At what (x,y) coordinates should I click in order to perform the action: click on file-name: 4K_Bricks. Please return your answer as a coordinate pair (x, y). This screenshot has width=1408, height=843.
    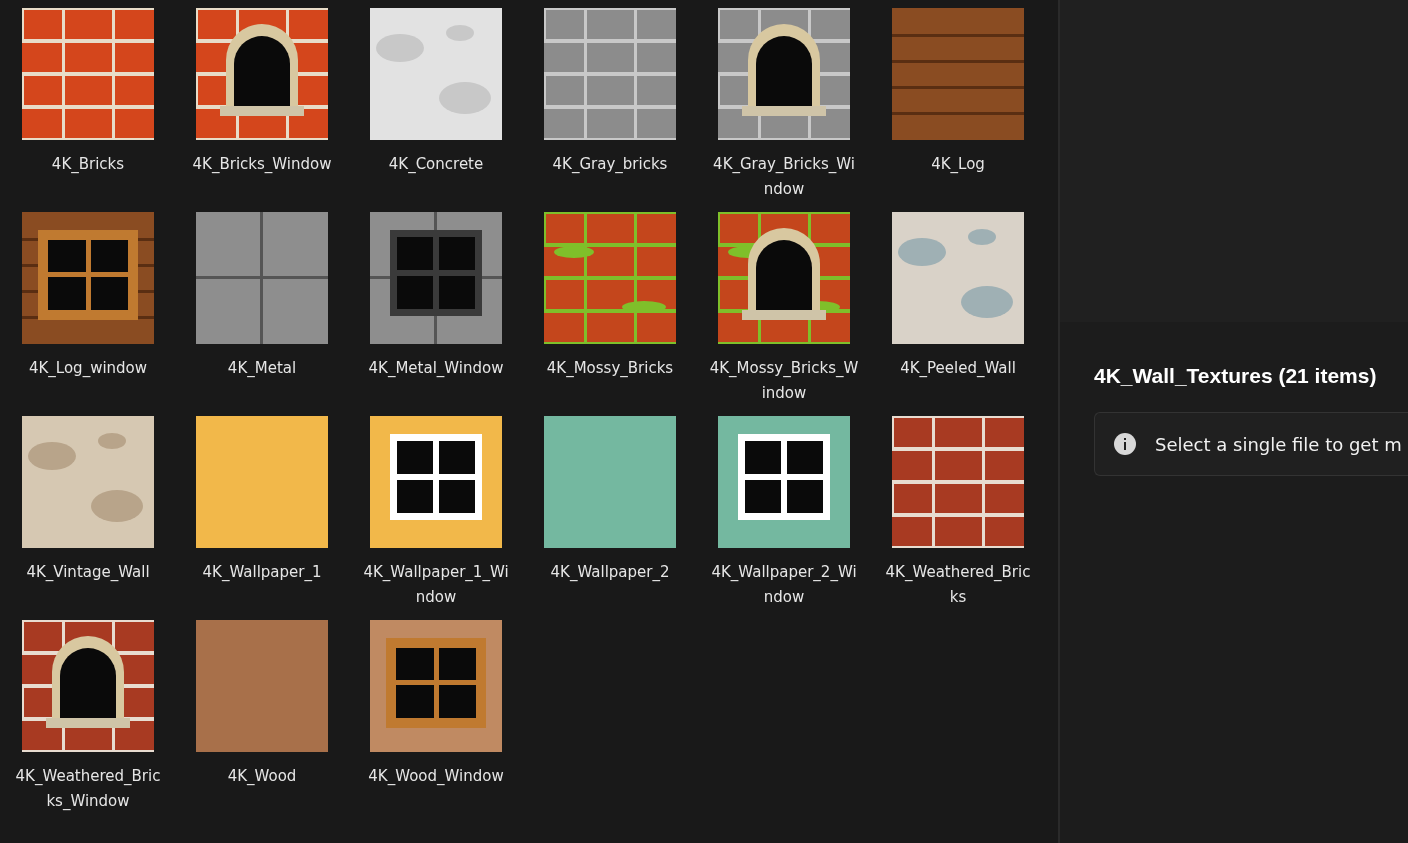
    Looking at the image, I should click on (88, 164).